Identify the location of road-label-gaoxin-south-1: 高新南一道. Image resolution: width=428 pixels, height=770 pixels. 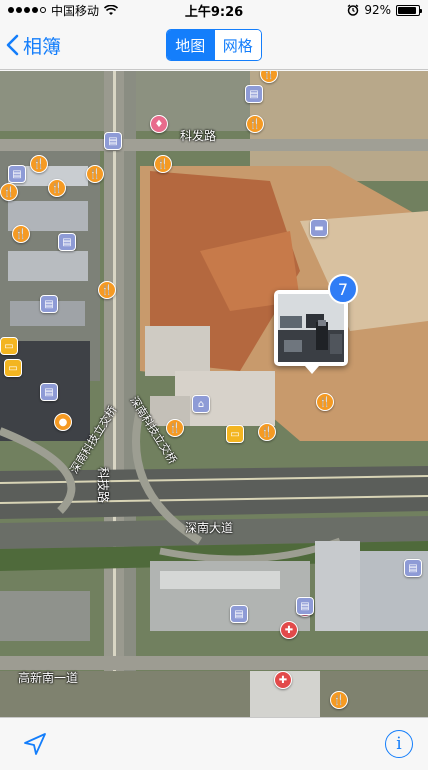
(48, 678).